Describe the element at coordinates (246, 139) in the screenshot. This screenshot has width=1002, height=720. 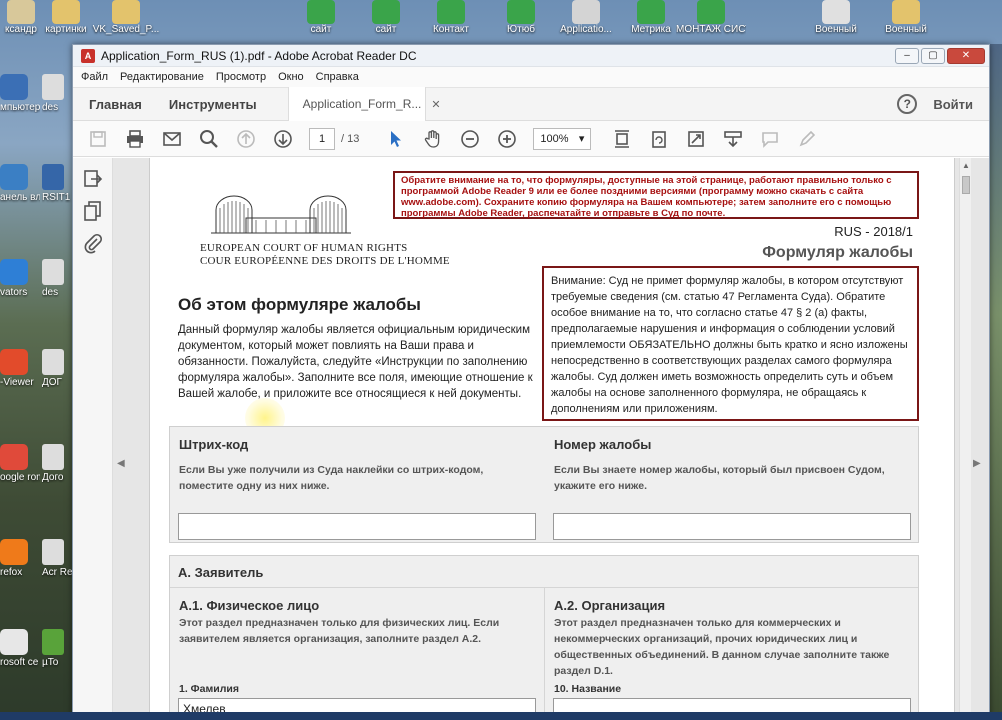
I see `page-up-icon` at that location.